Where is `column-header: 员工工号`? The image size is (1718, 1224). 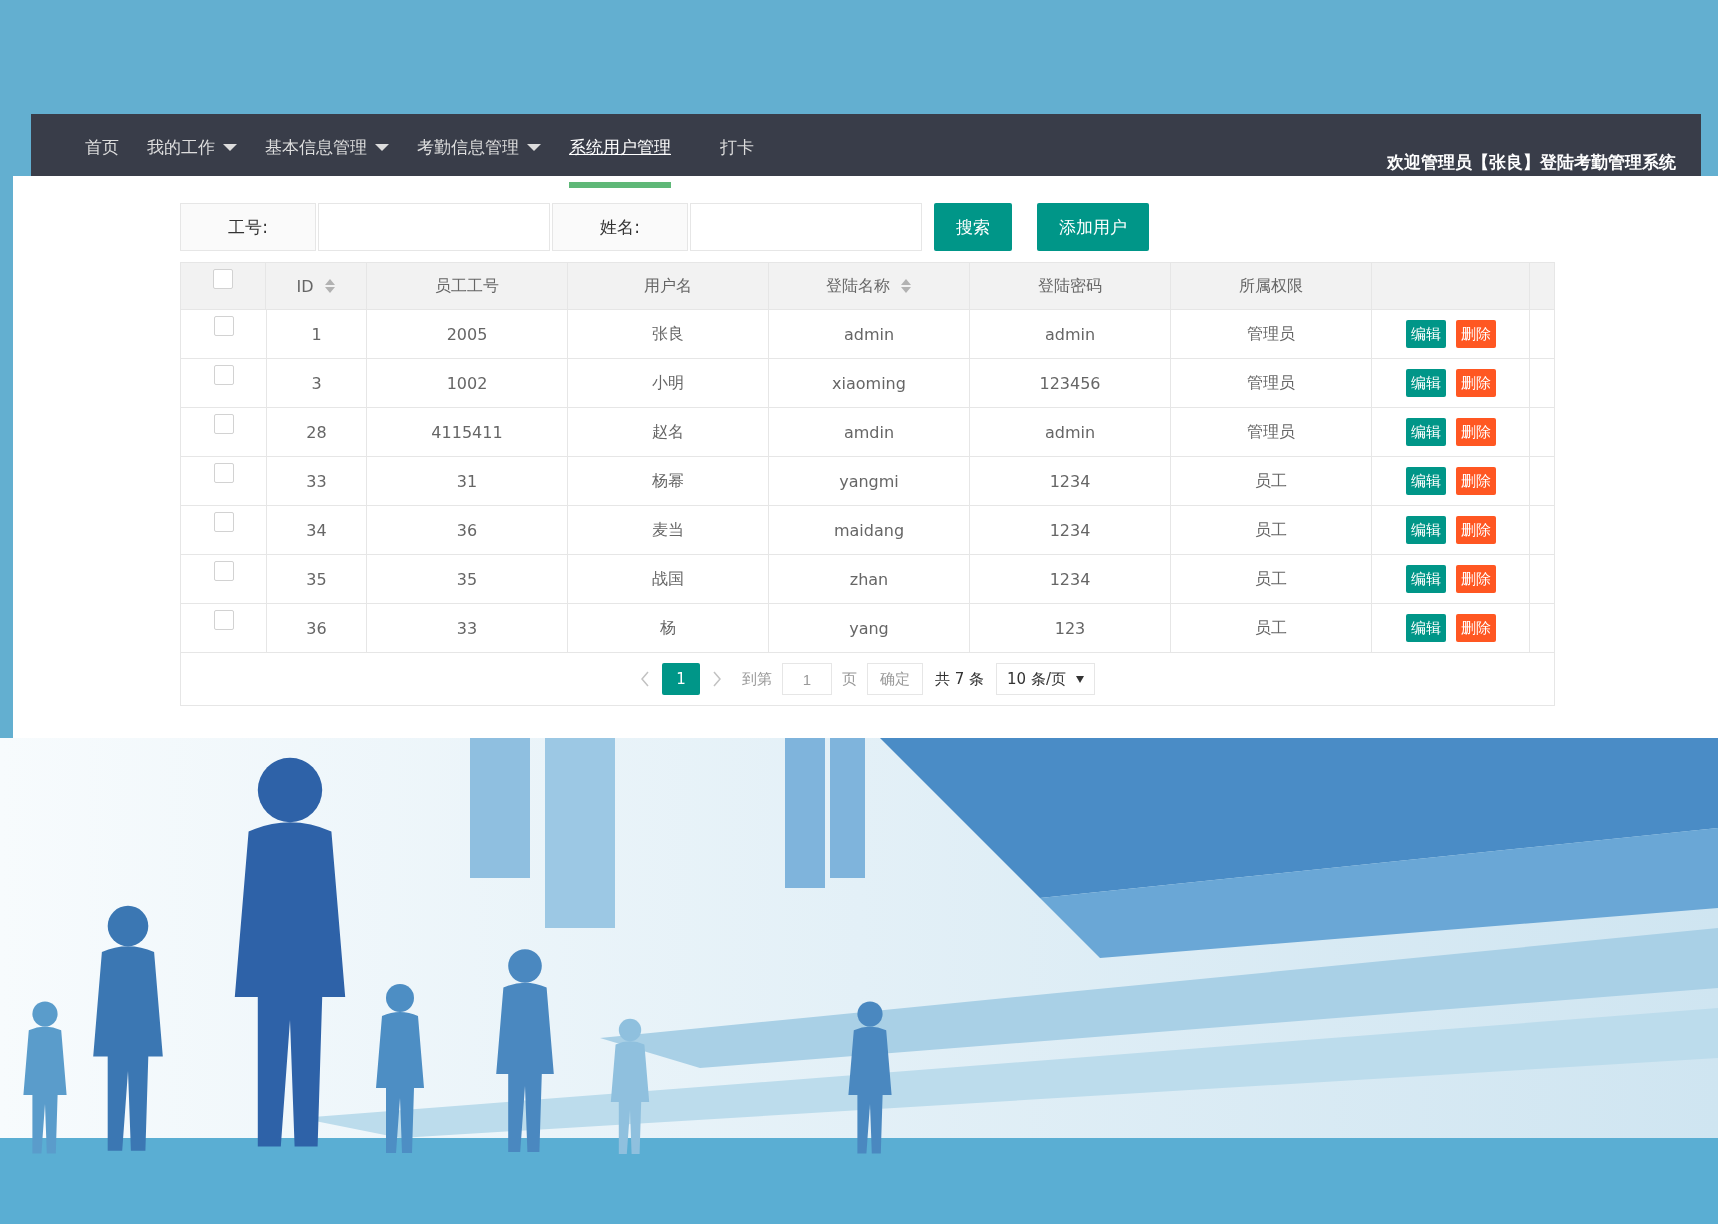 column-header: 员工工号 is located at coordinates (467, 286).